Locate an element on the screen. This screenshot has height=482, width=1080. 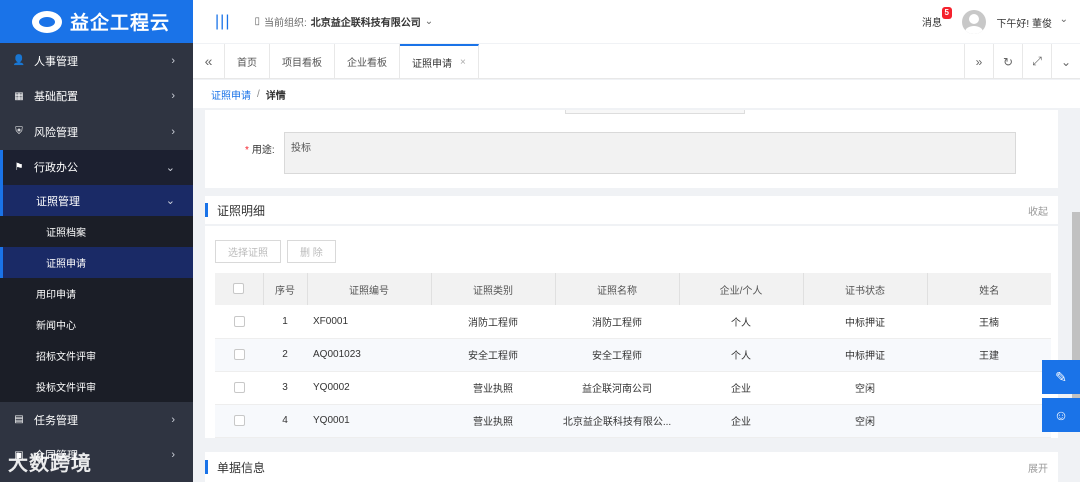
section-title: 证照明细 is located at coordinates (241, 210).